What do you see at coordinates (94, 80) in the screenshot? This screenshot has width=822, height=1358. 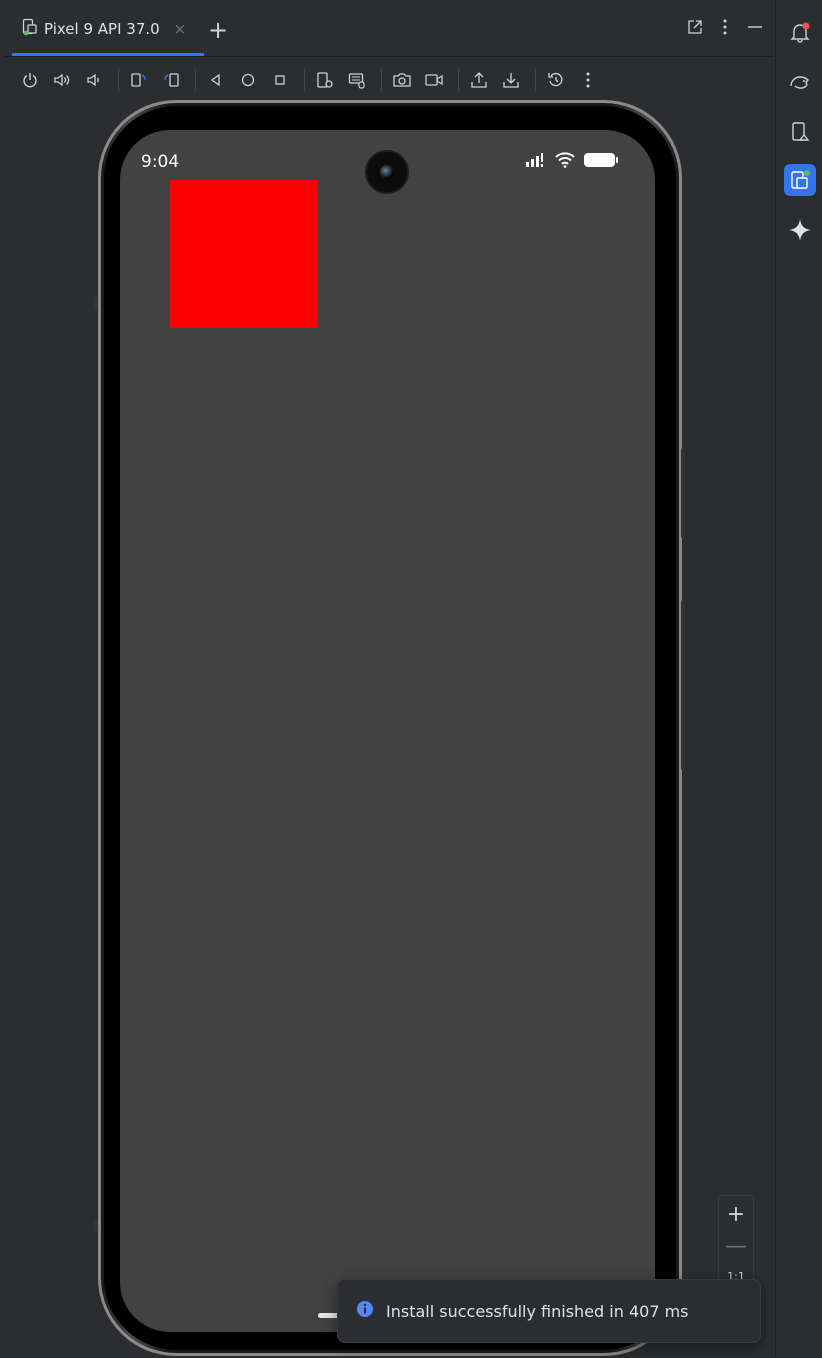 I see `volume-down-icon` at bounding box center [94, 80].